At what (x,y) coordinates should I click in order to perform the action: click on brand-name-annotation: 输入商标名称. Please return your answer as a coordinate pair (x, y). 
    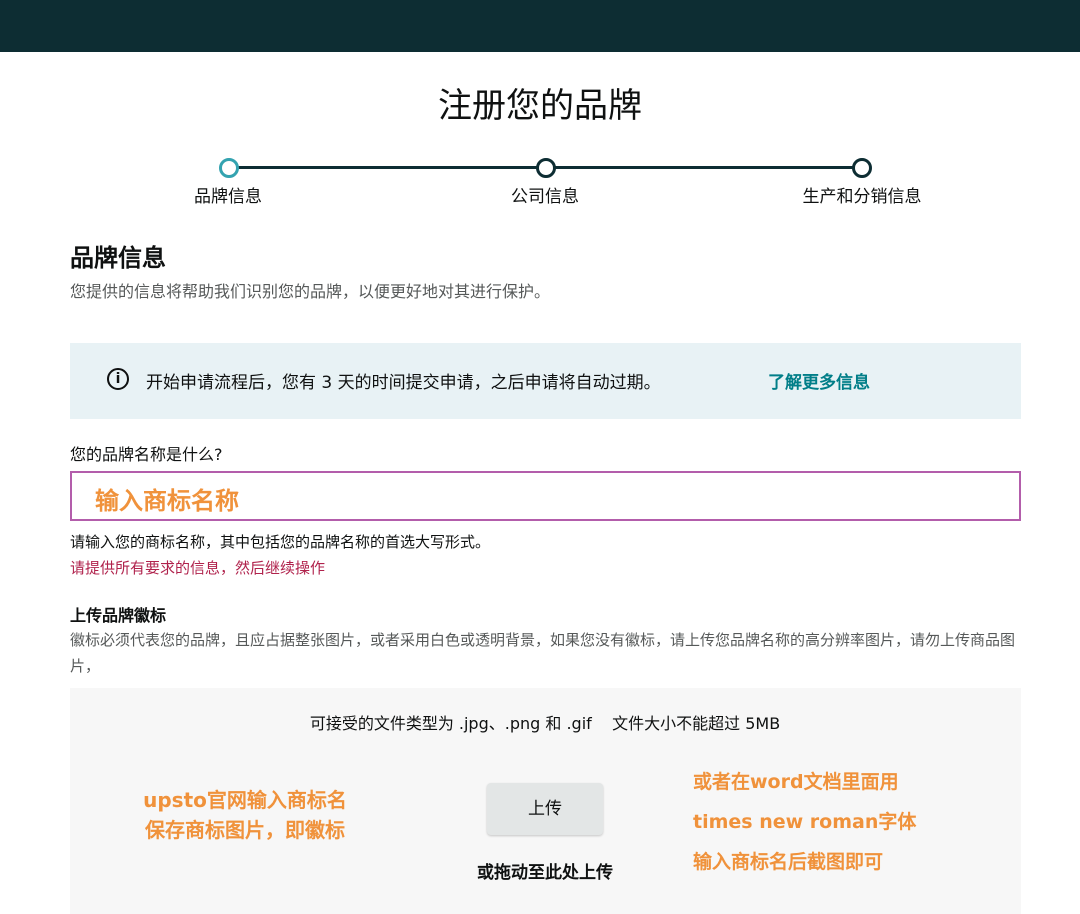
    Looking at the image, I should click on (167, 501).